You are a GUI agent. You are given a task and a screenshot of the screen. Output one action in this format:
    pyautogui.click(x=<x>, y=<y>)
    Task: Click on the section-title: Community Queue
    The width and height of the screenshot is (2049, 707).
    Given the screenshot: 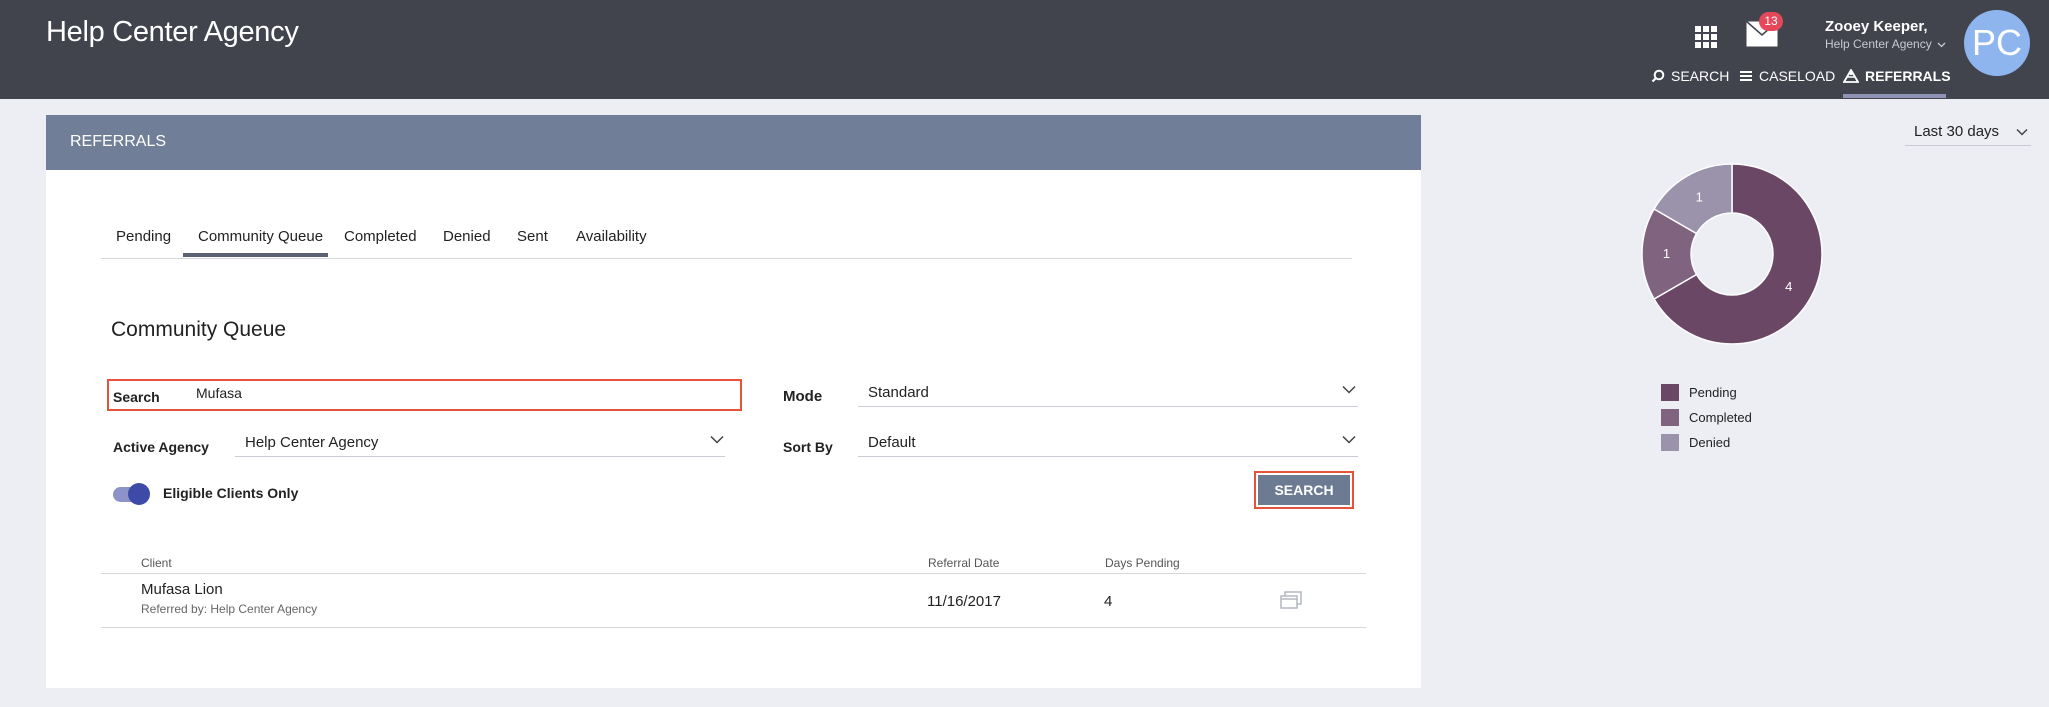 What is the action you would take?
    pyautogui.click(x=199, y=329)
    